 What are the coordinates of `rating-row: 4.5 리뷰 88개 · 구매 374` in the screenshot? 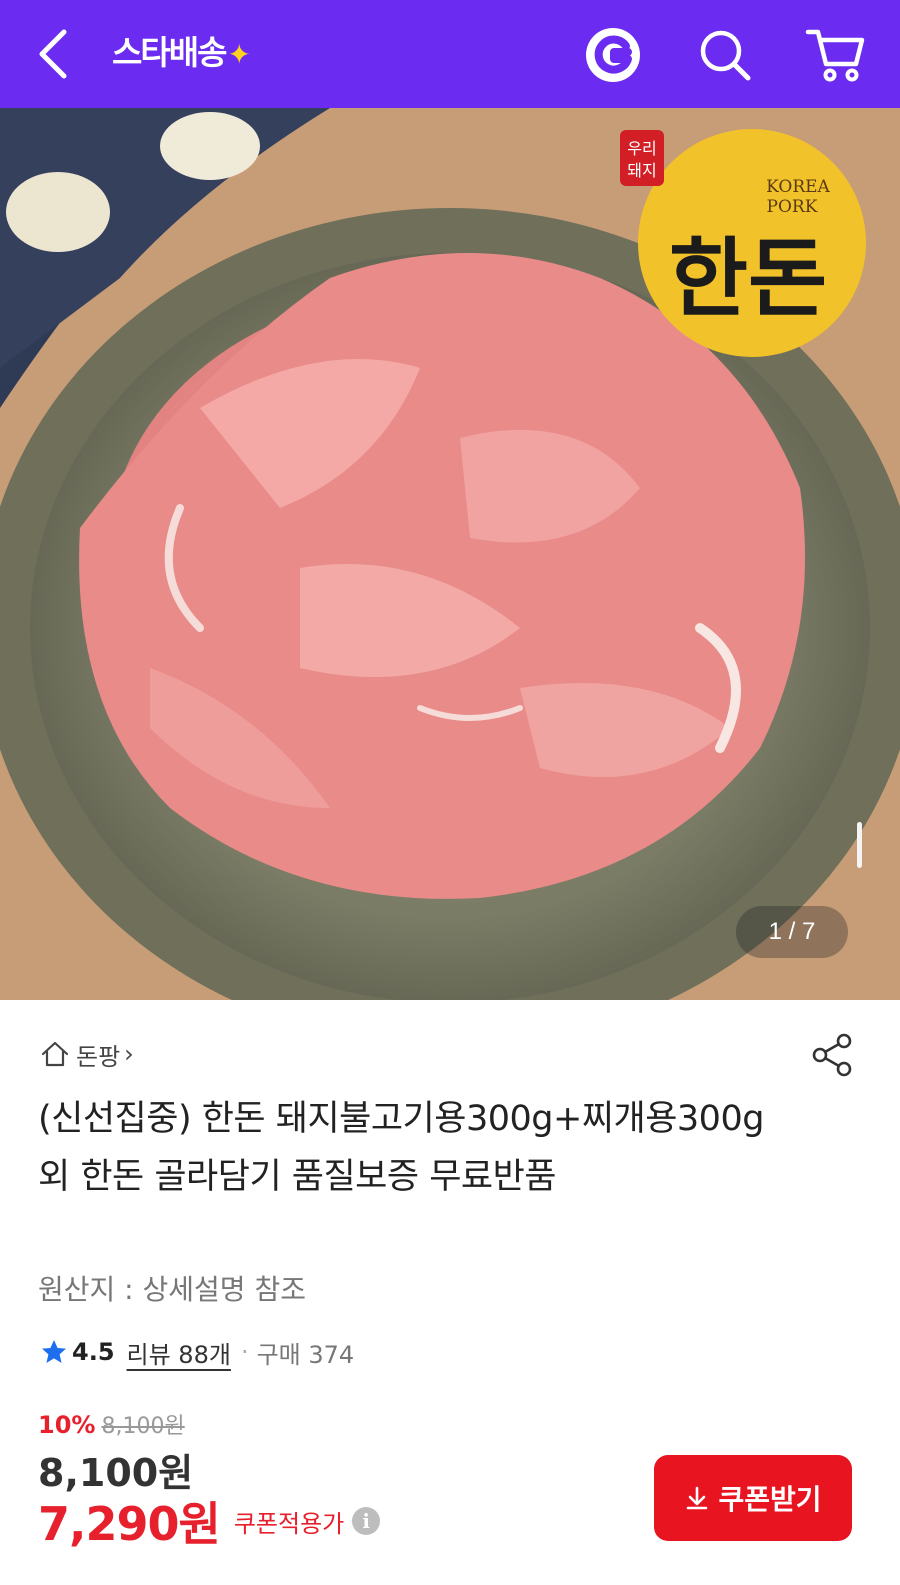 It's located at (197, 1352).